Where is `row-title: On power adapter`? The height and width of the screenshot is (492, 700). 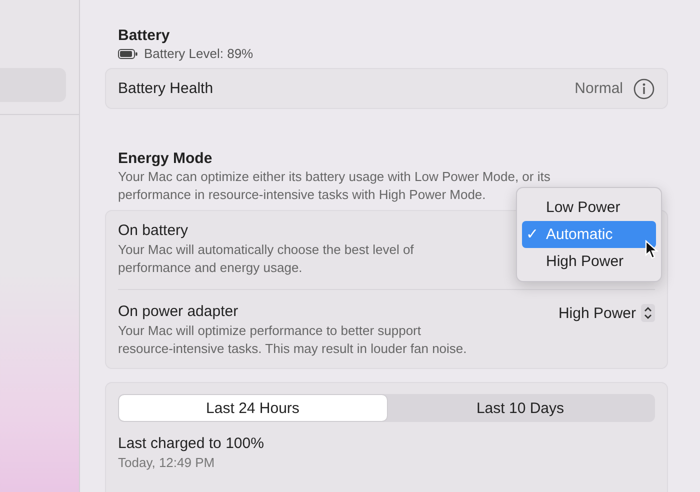 row-title: On power adapter is located at coordinates (178, 312).